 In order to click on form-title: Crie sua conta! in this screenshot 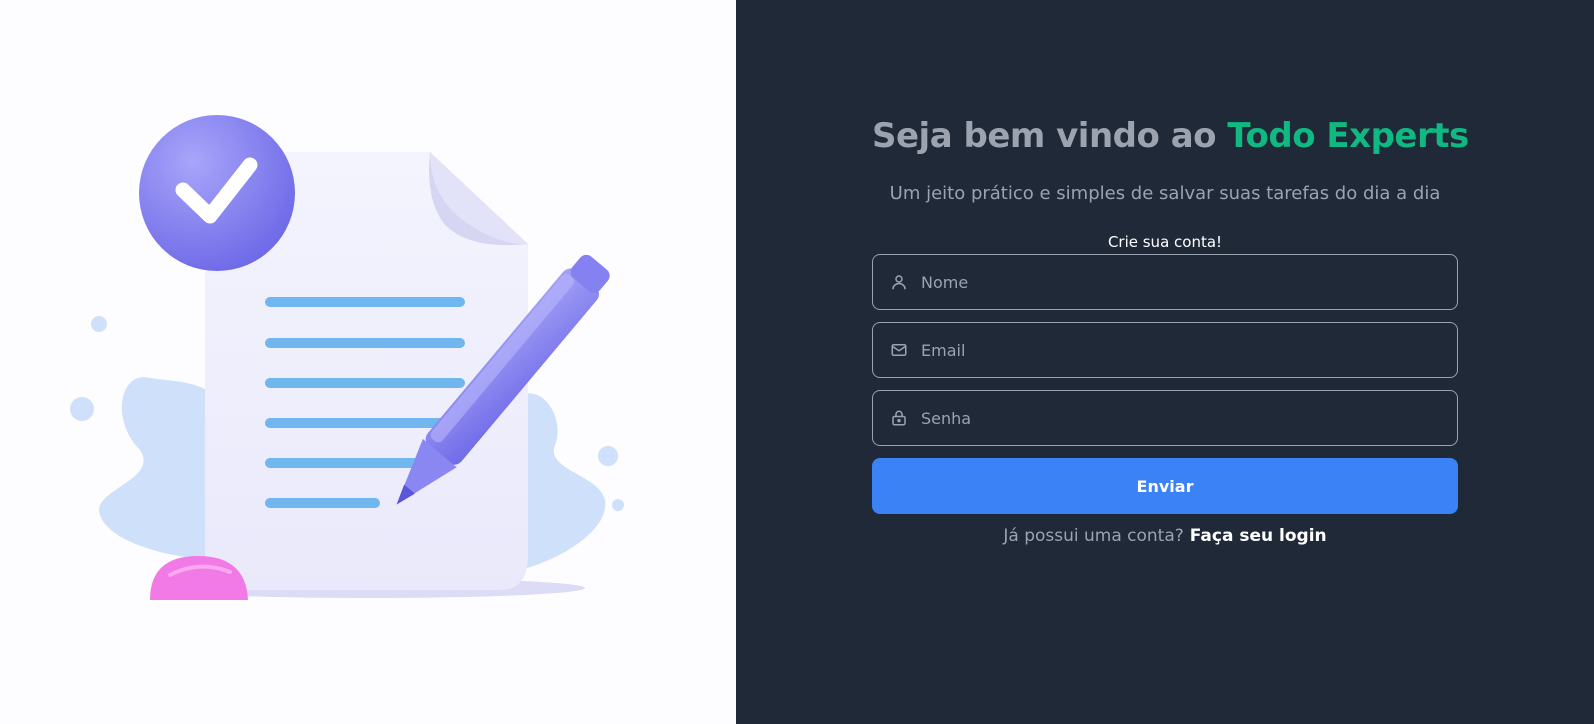, I will do `click(1165, 242)`.